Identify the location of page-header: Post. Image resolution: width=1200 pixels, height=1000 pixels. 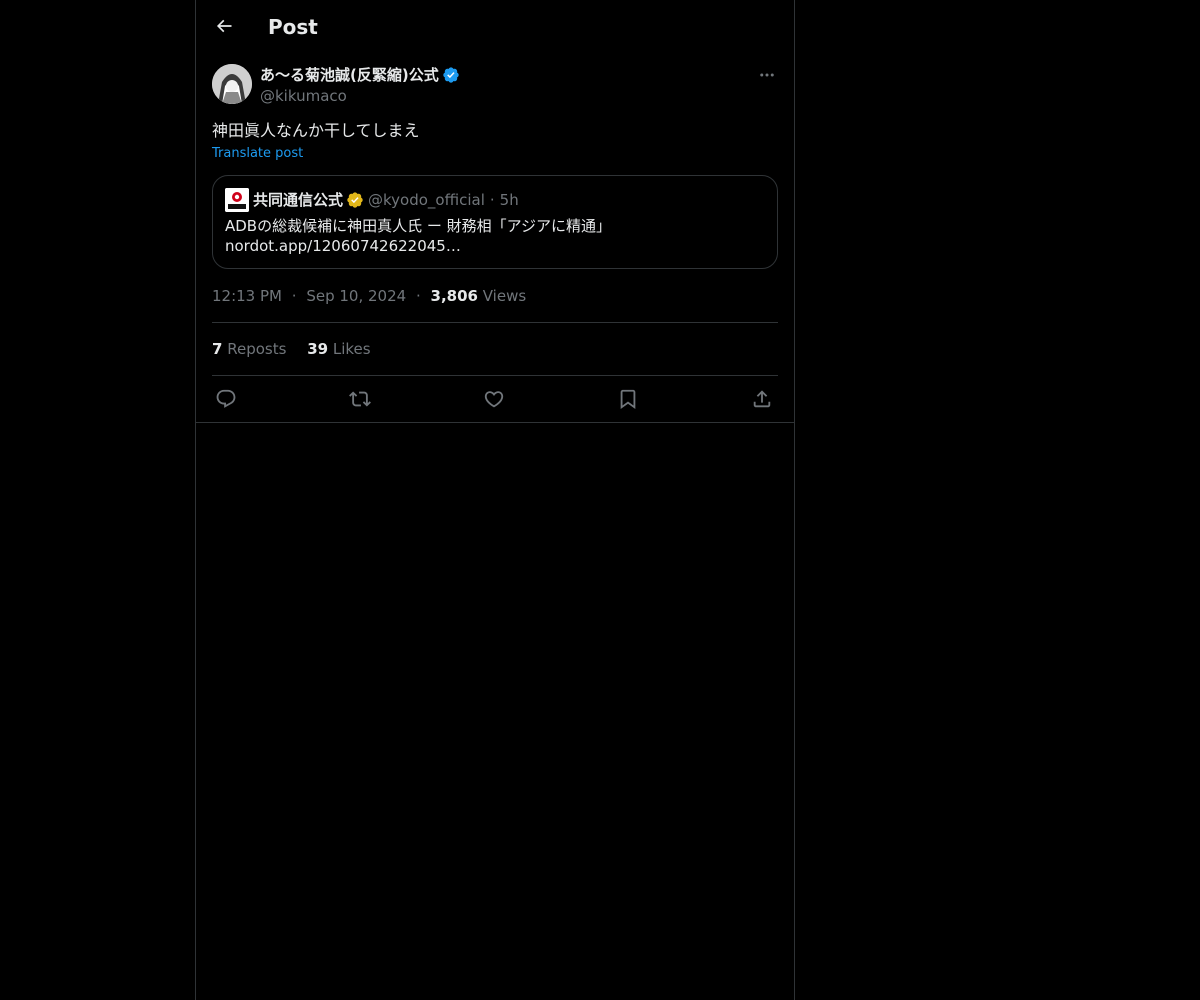
(495, 26).